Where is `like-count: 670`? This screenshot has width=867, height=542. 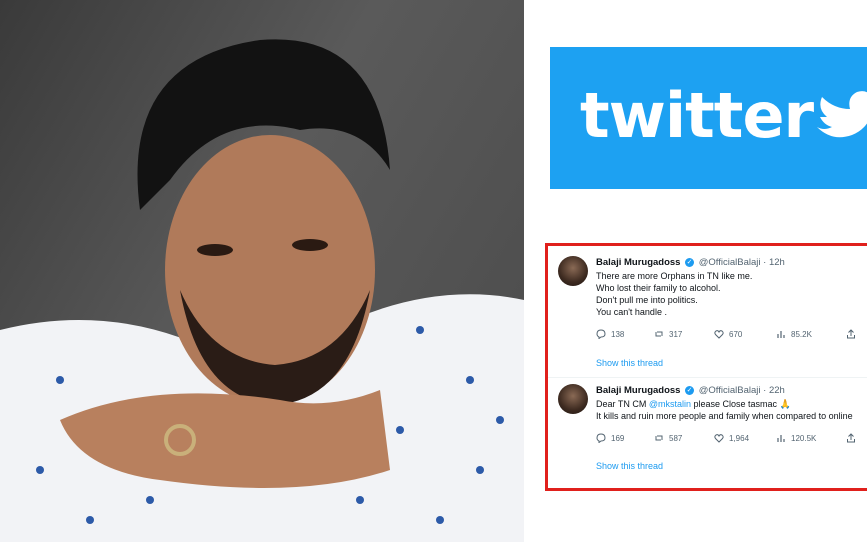
like-count: 670 is located at coordinates (736, 334).